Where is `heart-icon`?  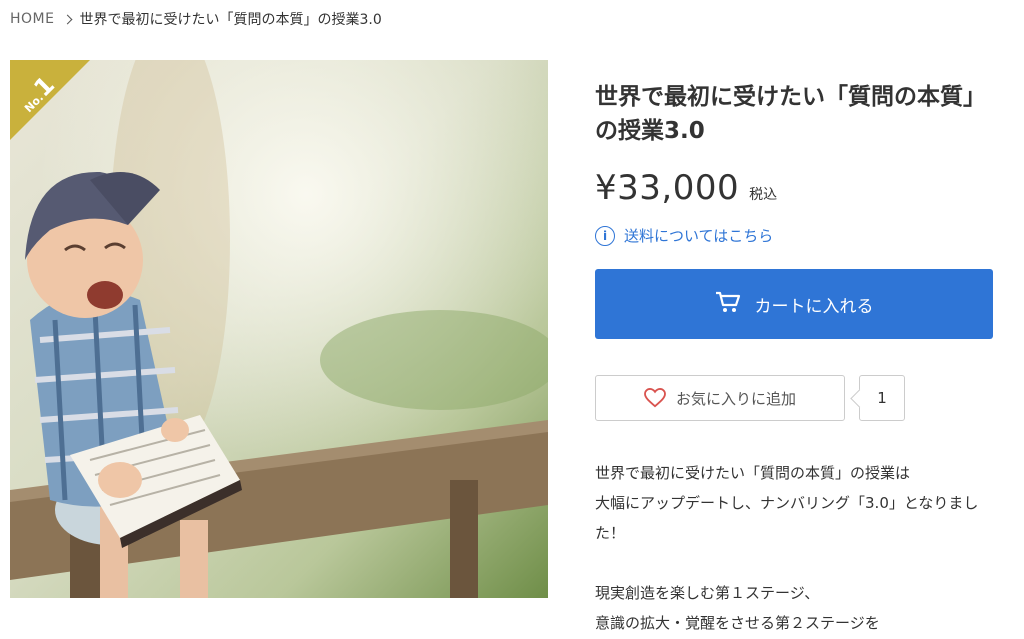 heart-icon is located at coordinates (655, 398).